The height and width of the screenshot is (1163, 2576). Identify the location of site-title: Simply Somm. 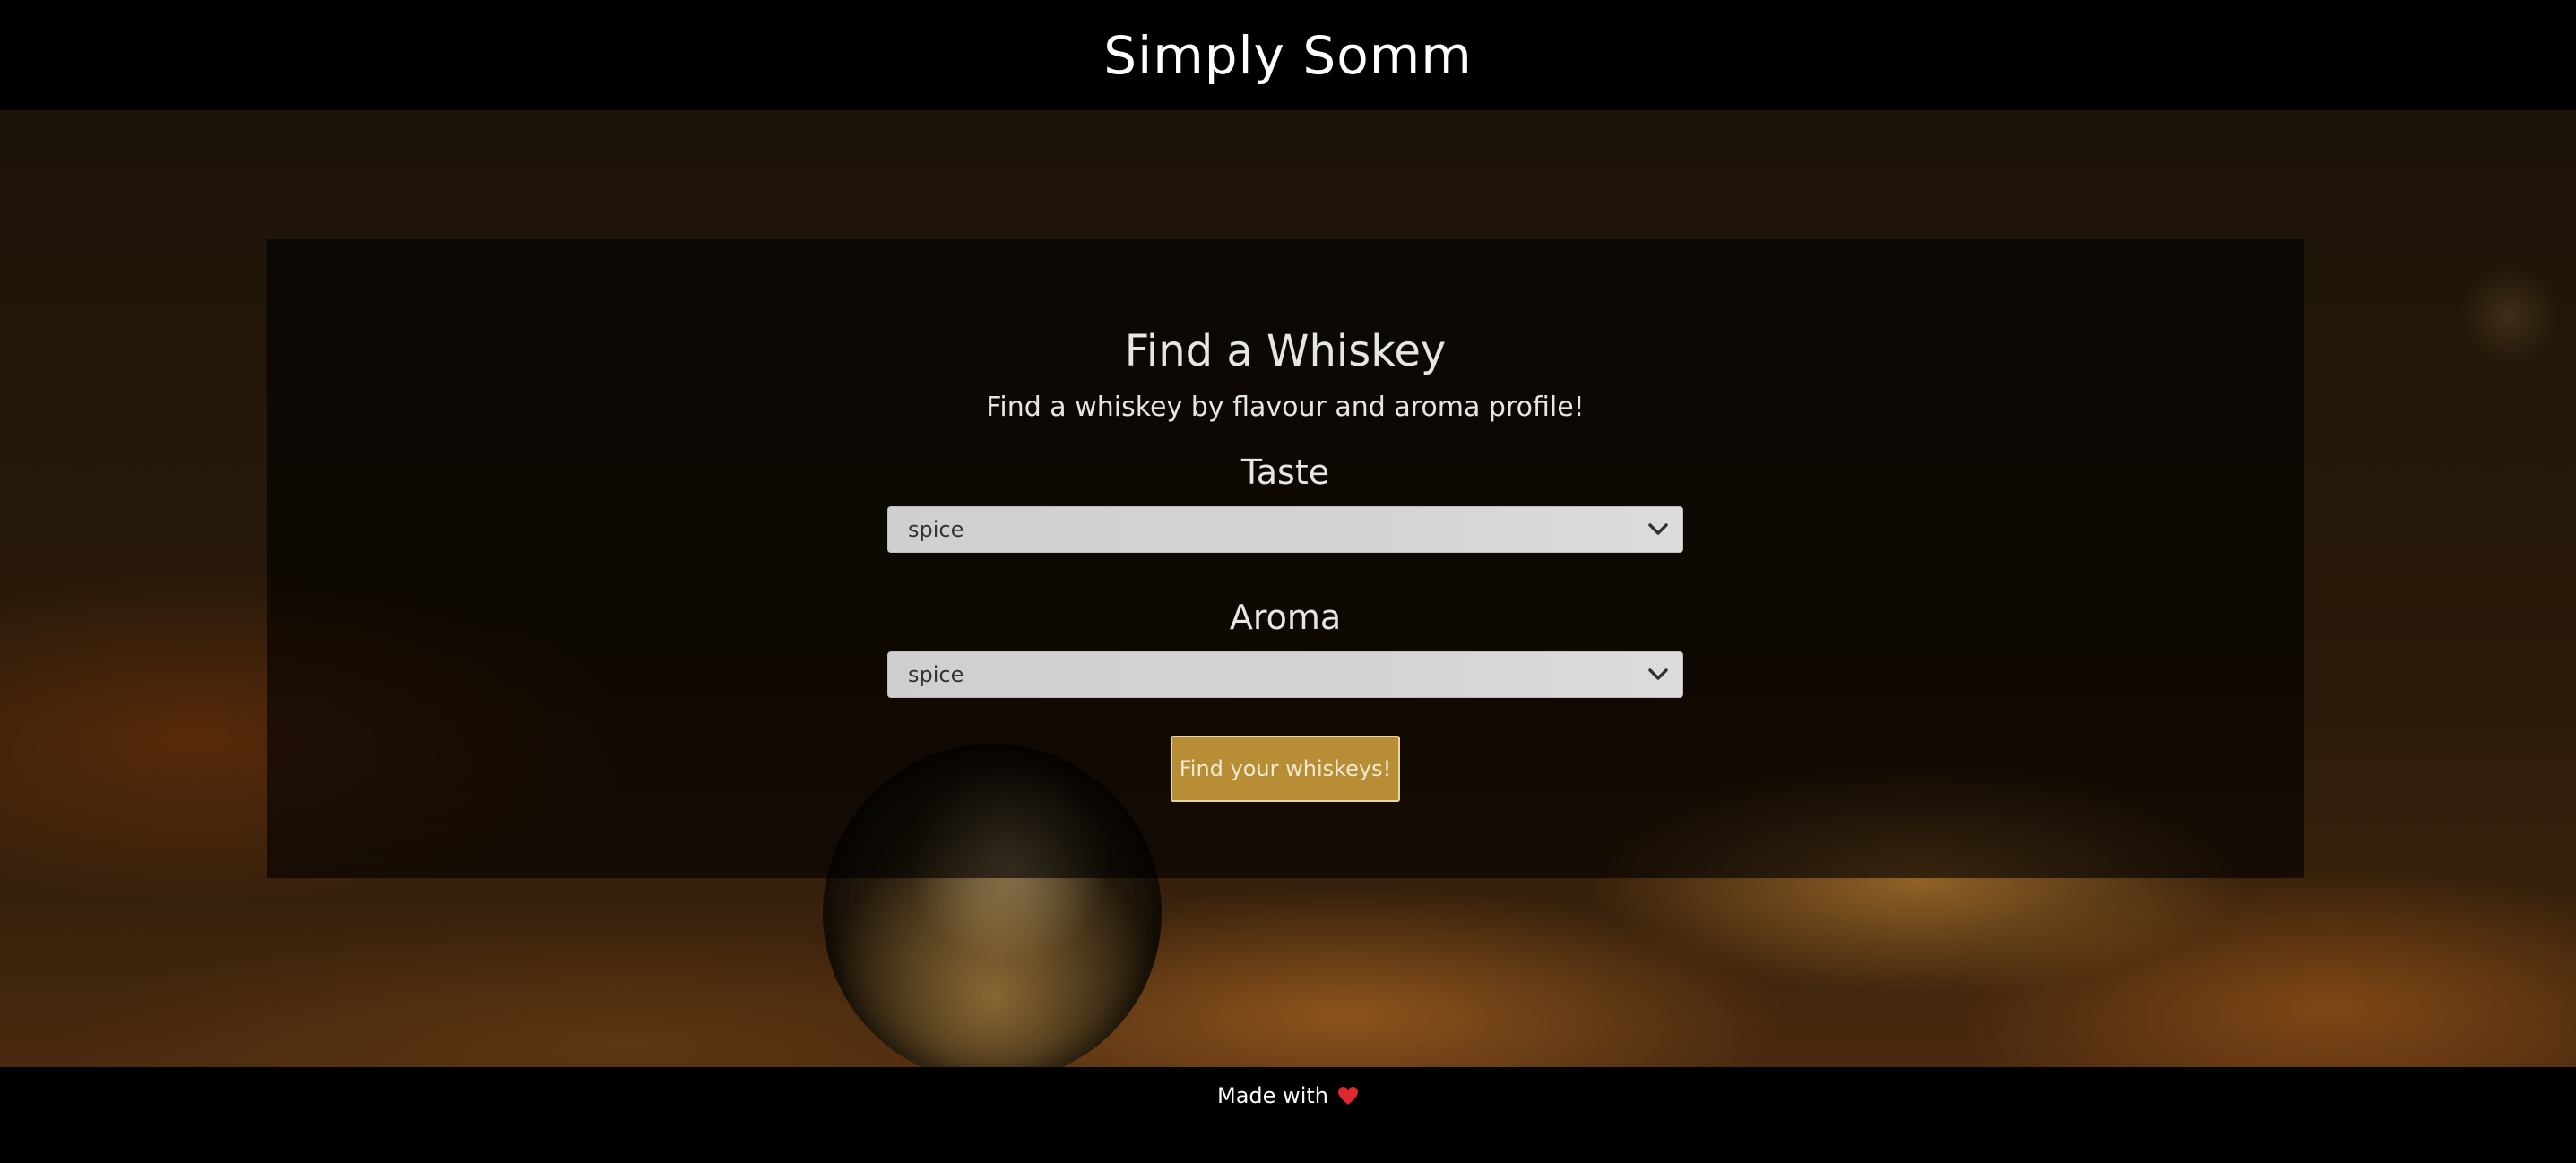
(1288, 55).